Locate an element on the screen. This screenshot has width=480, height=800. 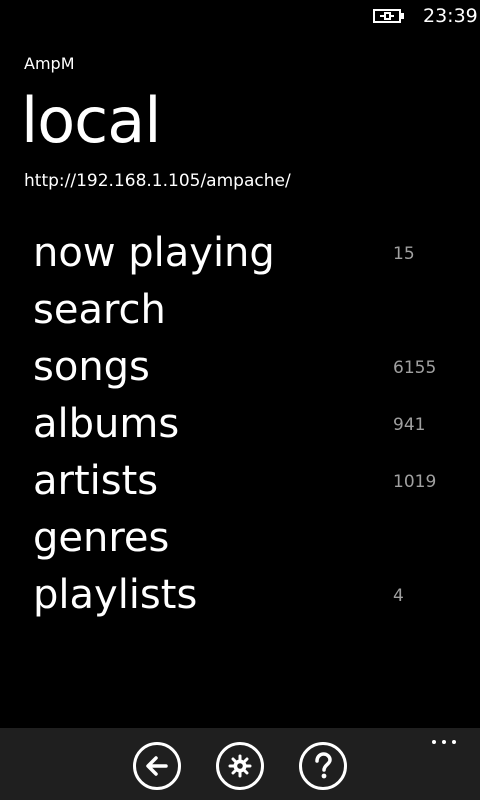
menu-item-count: 1019 is located at coordinates (415, 482).